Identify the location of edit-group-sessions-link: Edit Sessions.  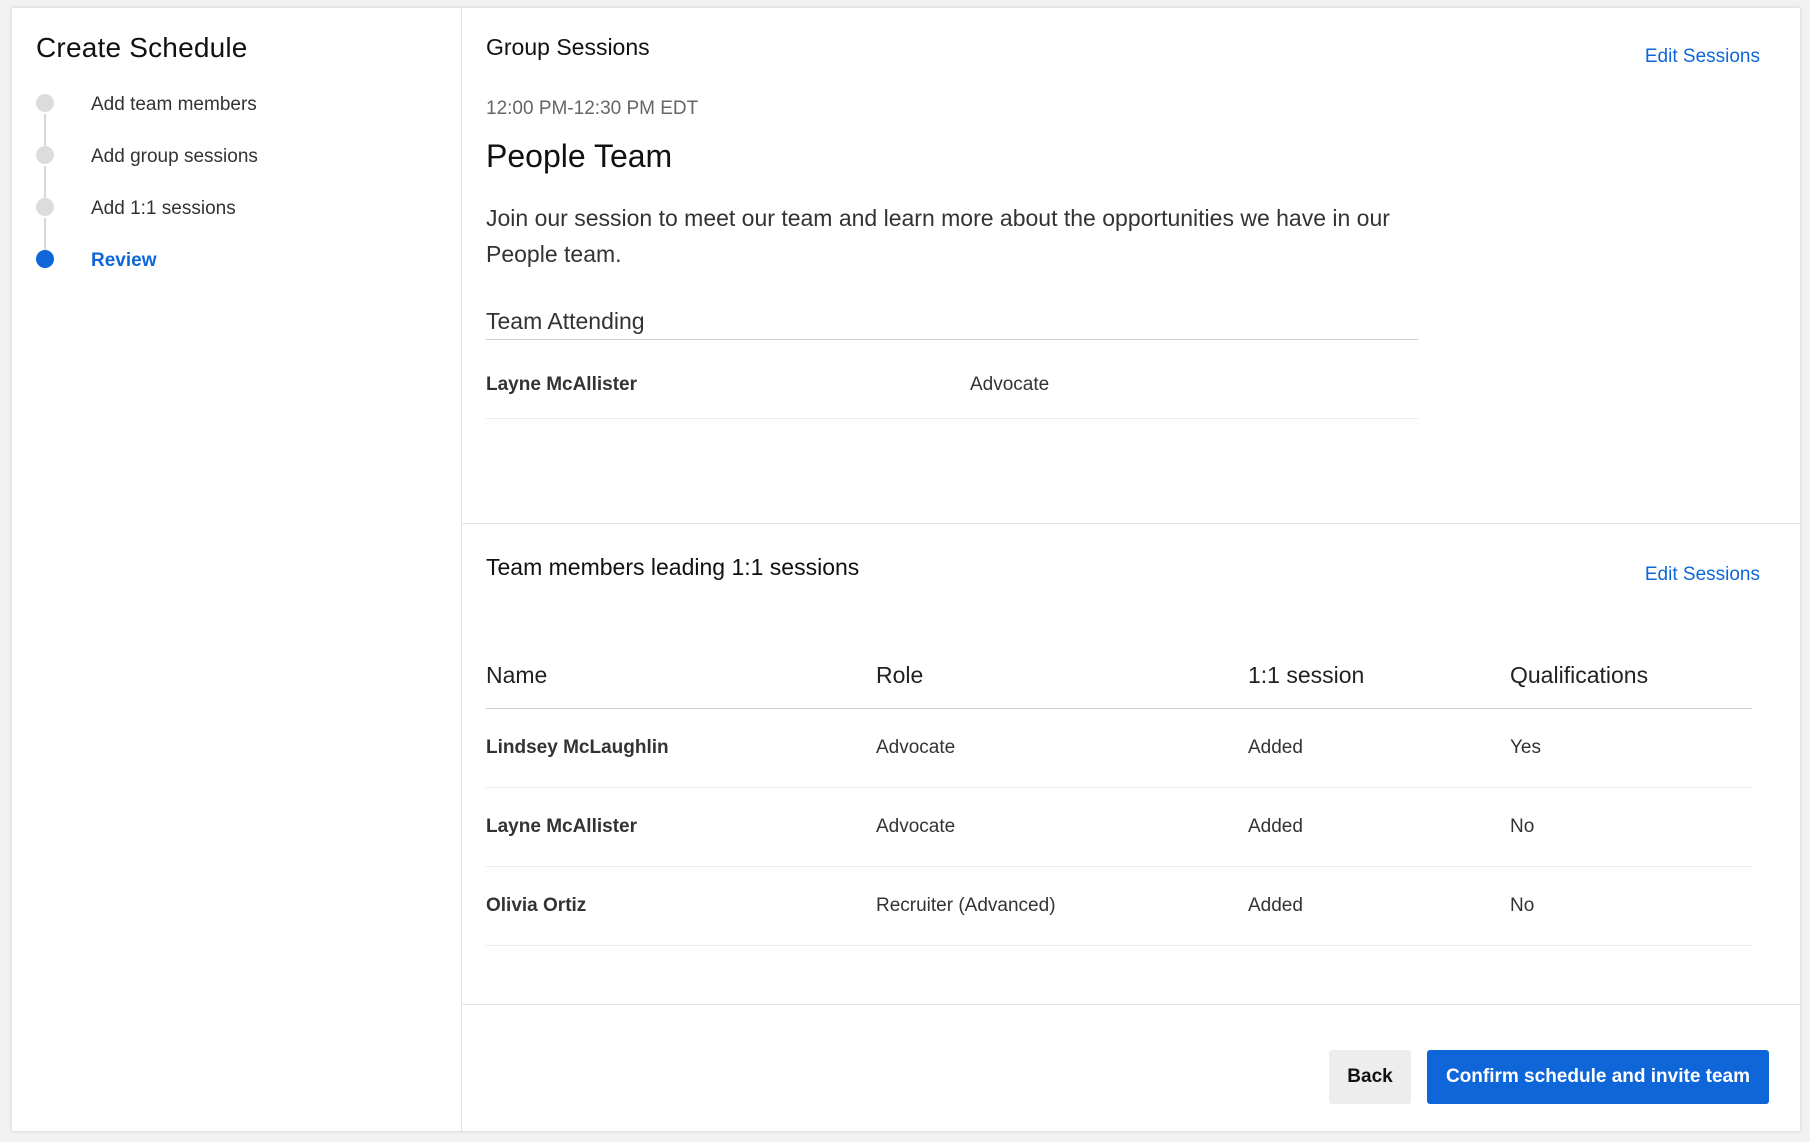
(1702, 57).